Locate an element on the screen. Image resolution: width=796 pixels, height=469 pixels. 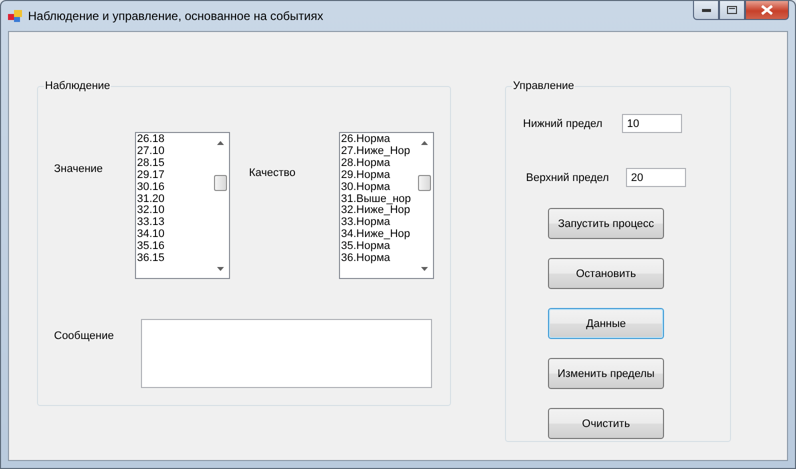
list-item: 33.Норма is located at coordinates (378, 223).